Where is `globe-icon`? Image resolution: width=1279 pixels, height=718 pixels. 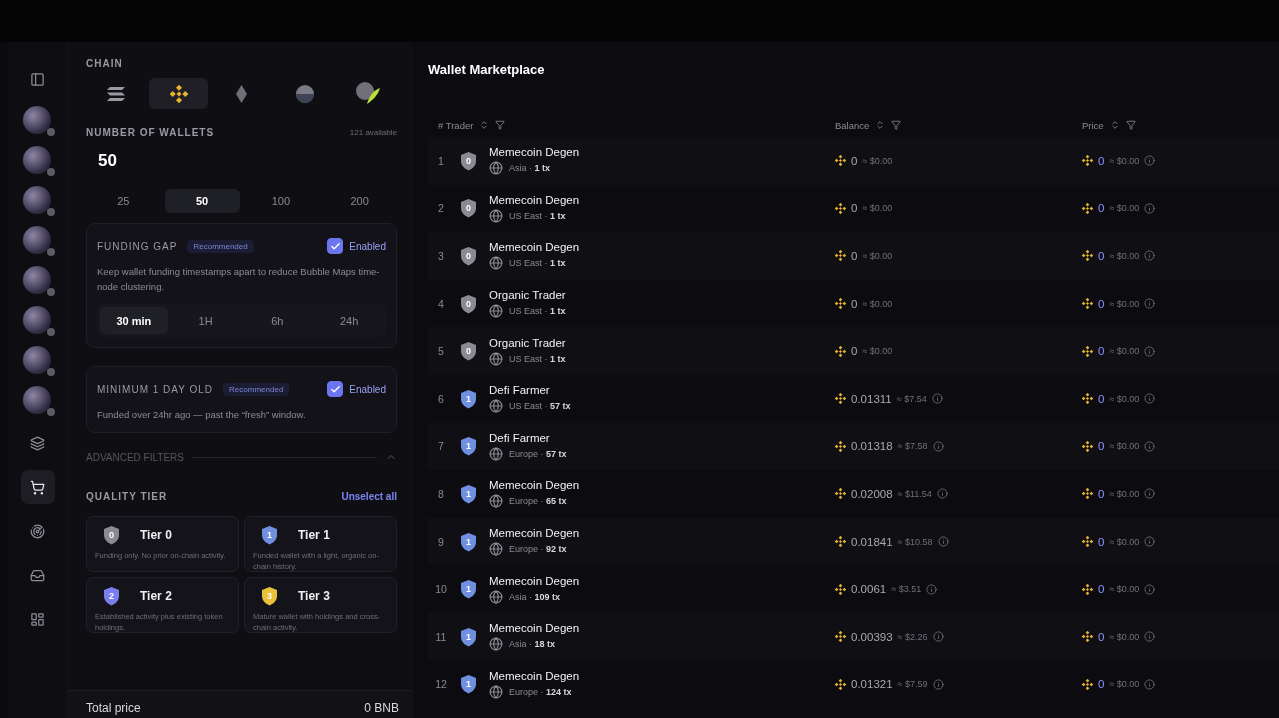 globe-icon is located at coordinates (496, 406).